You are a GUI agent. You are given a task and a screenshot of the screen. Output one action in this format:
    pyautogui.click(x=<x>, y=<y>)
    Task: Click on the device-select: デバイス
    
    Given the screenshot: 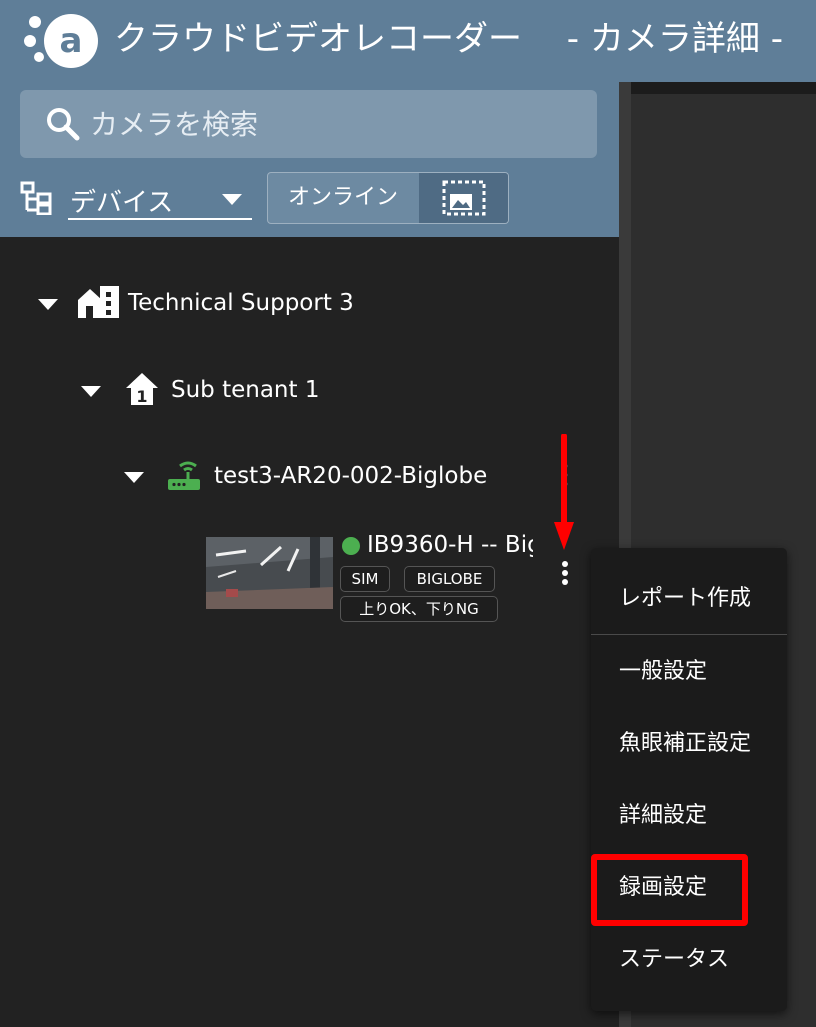 What is the action you would take?
    pyautogui.click(x=160, y=199)
    